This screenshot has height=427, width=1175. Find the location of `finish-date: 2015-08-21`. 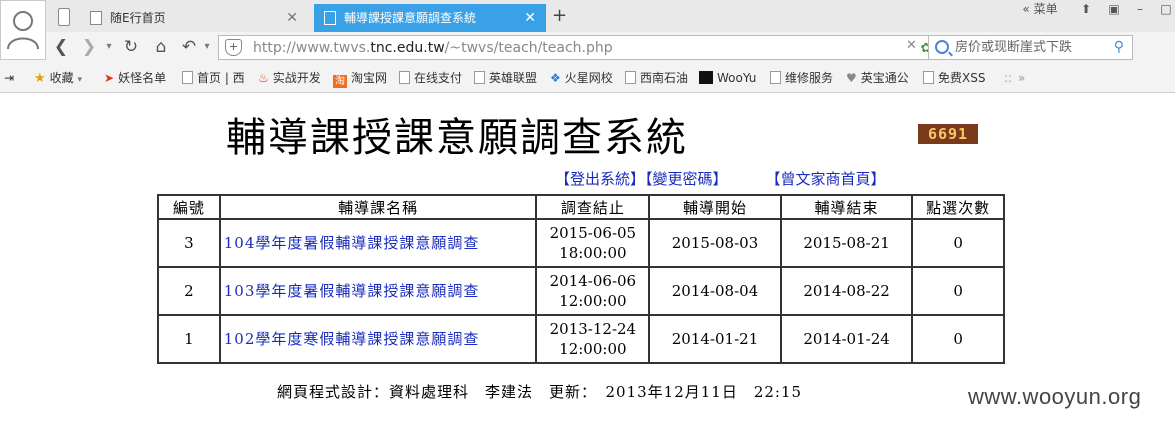

finish-date: 2015-08-21 is located at coordinates (846, 243).